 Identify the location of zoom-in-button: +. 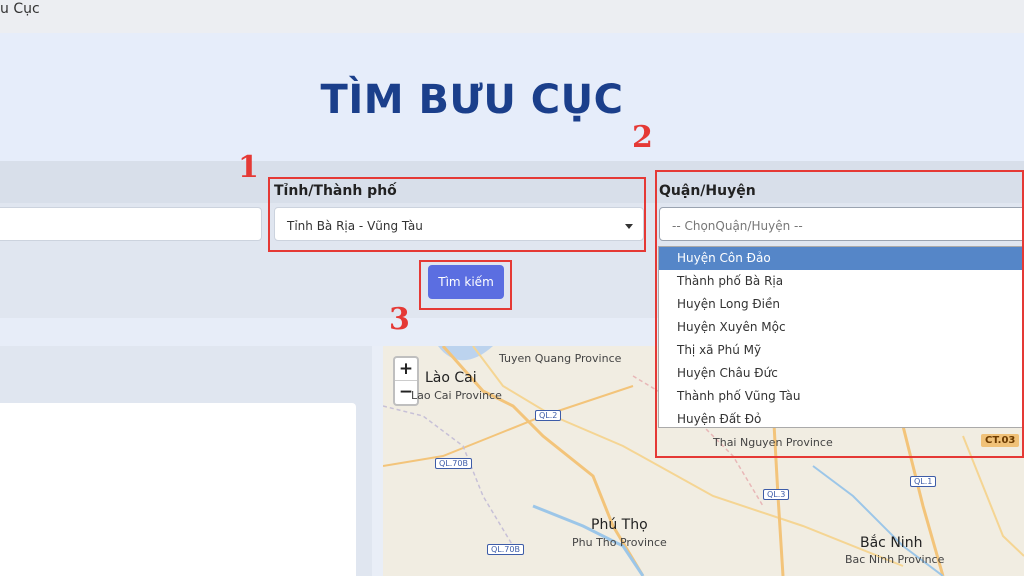
(406, 369).